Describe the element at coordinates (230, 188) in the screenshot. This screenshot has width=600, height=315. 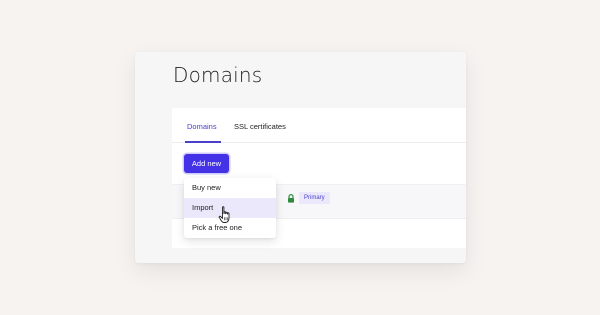
I see `menu-item-buy-new: Buy new` at that location.